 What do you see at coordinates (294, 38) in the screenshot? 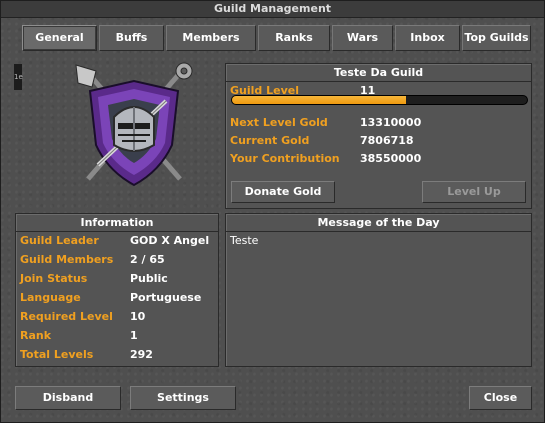
I see `tab-ranks: Ranks` at bounding box center [294, 38].